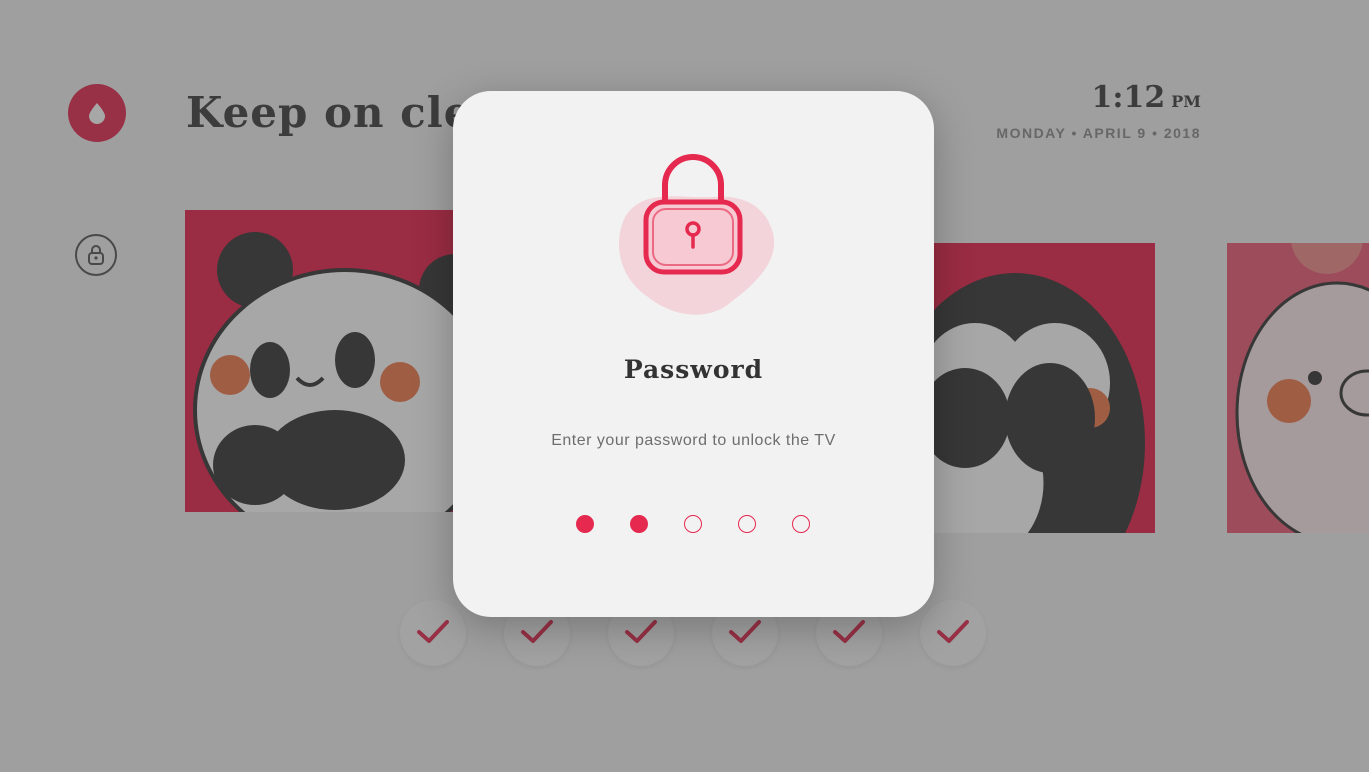 The height and width of the screenshot is (772, 1369). Describe the element at coordinates (693, 369) in the screenshot. I see `dialog-title: Password` at that location.